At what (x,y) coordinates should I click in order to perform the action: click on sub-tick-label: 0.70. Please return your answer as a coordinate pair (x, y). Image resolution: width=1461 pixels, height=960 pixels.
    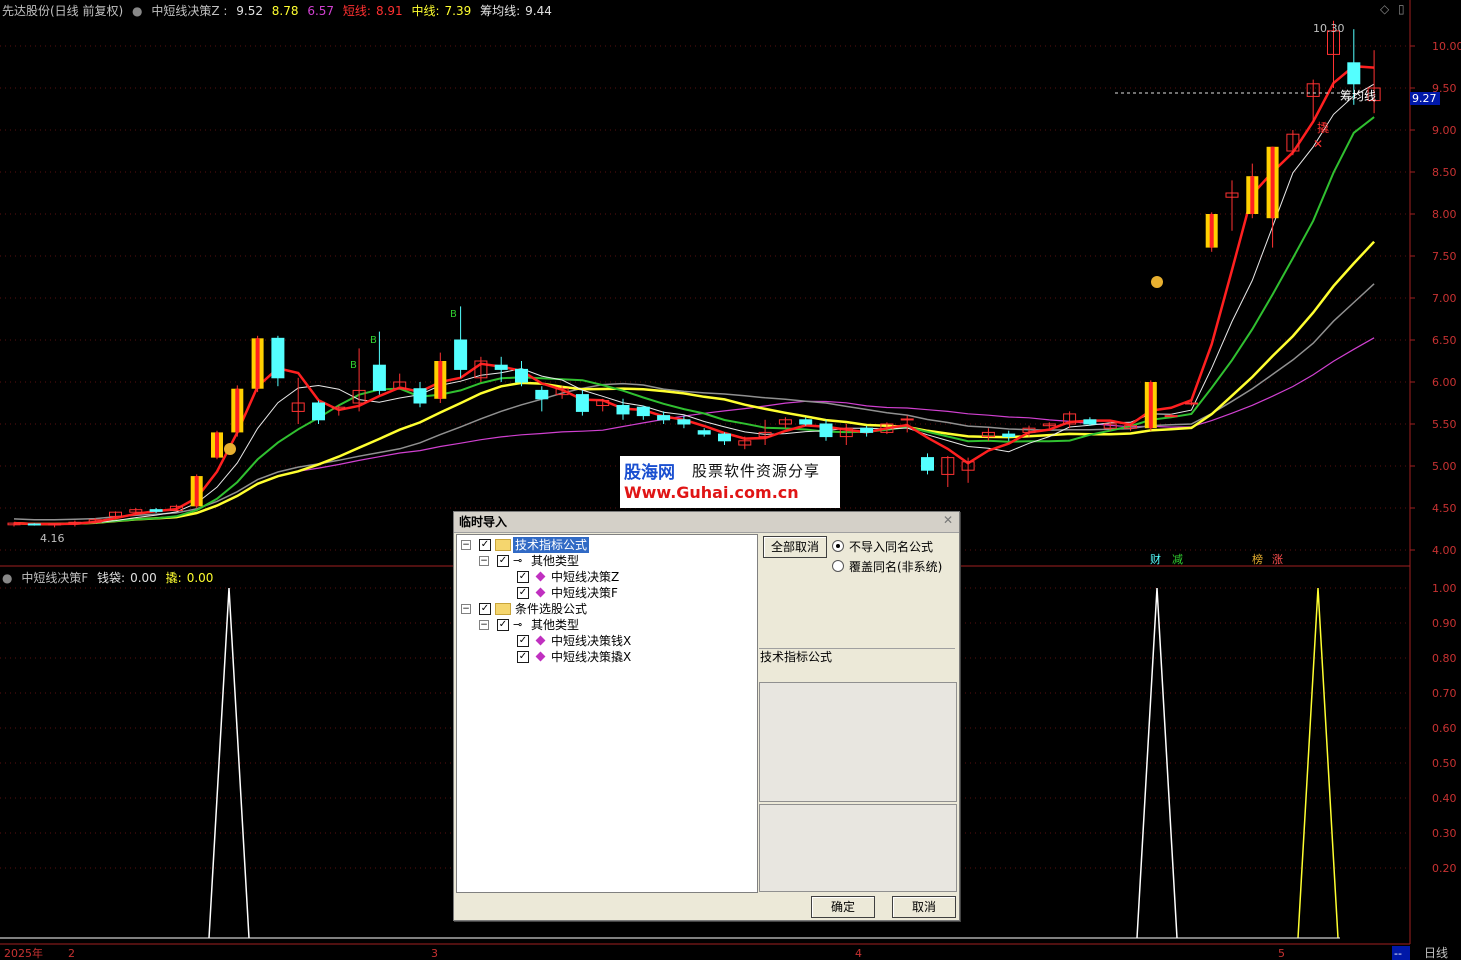
    Looking at the image, I should click on (1444, 693).